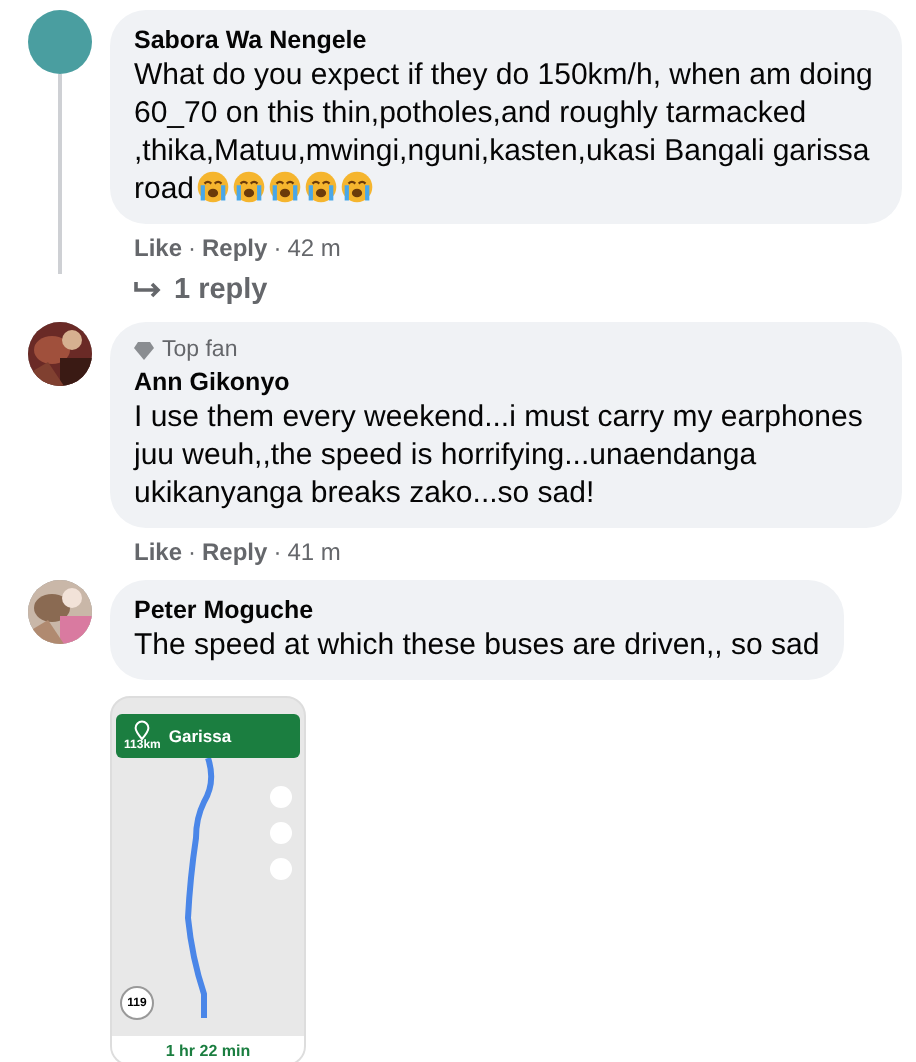 This screenshot has height=1062, width=916. What do you see at coordinates (148, 290) in the screenshot?
I see `reply-arrow-icon` at bounding box center [148, 290].